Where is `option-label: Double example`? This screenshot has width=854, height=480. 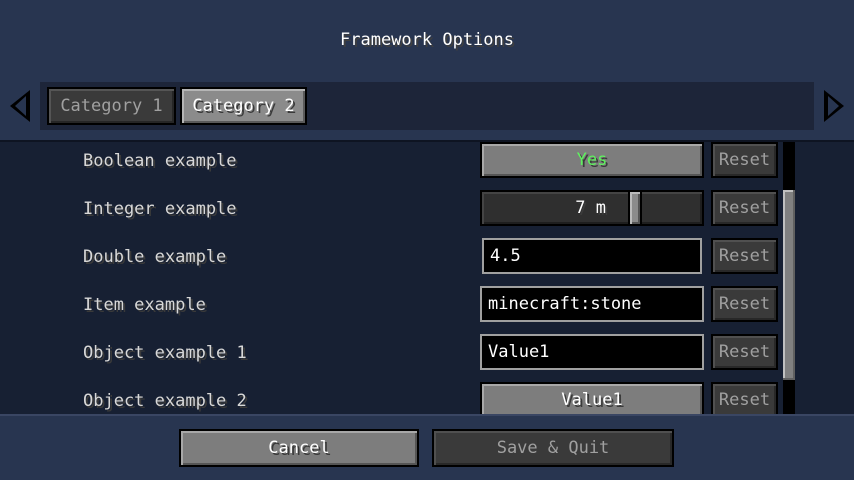
option-label: Double example is located at coordinates (155, 257).